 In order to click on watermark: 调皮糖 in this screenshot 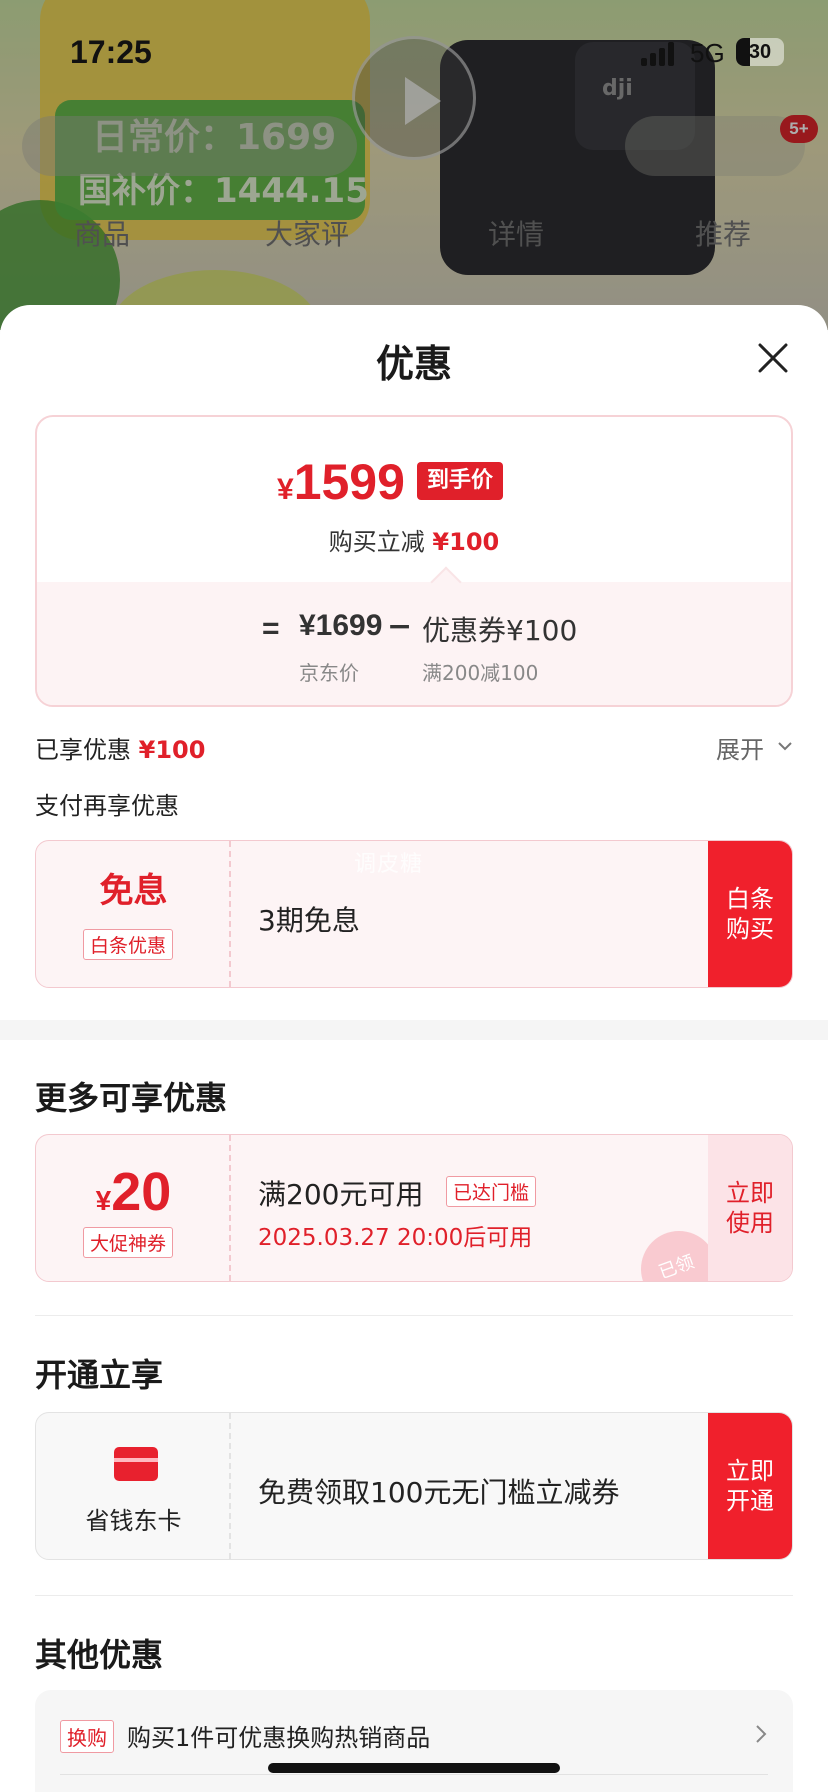, I will do `click(389, 864)`.